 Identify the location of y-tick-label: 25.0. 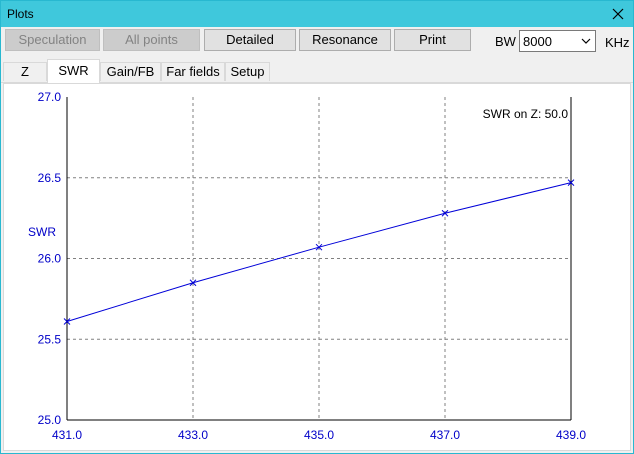
(50, 420).